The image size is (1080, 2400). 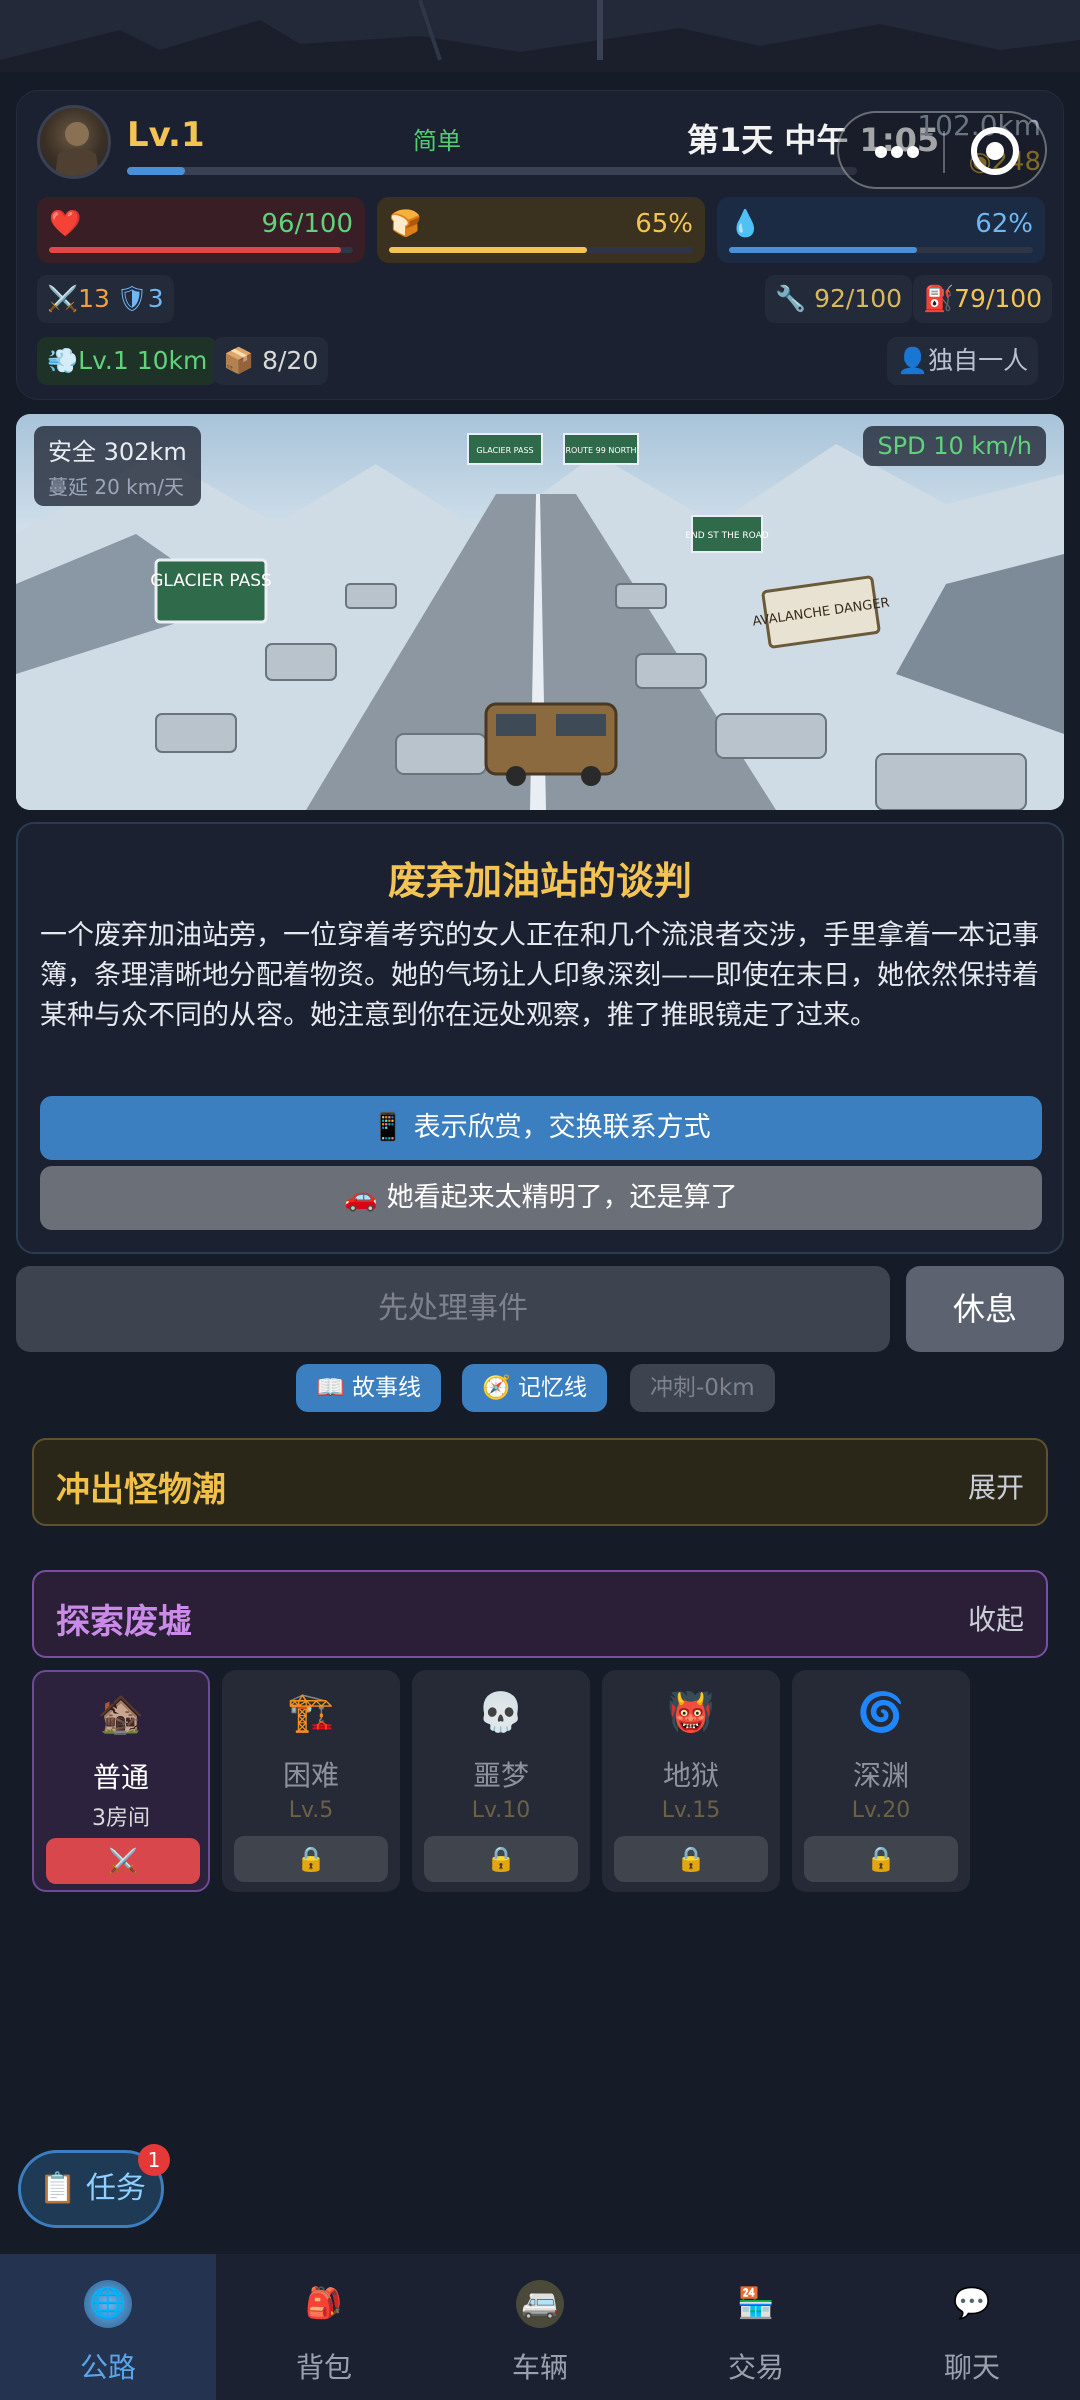 What do you see at coordinates (900, 150) in the screenshot?
I see `more-menu-icon` at bounding box center [900, 150].